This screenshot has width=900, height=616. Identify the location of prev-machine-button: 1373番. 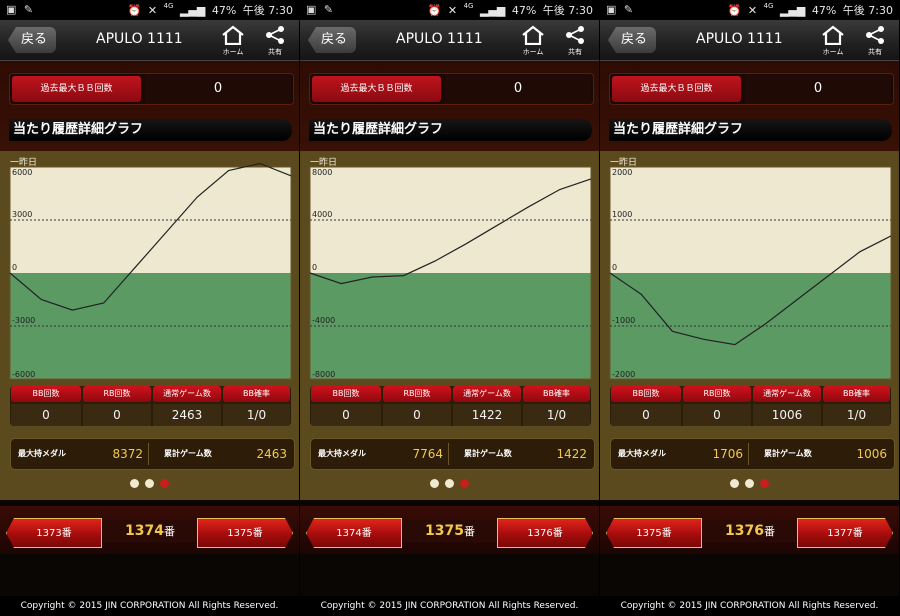
(54, 533).